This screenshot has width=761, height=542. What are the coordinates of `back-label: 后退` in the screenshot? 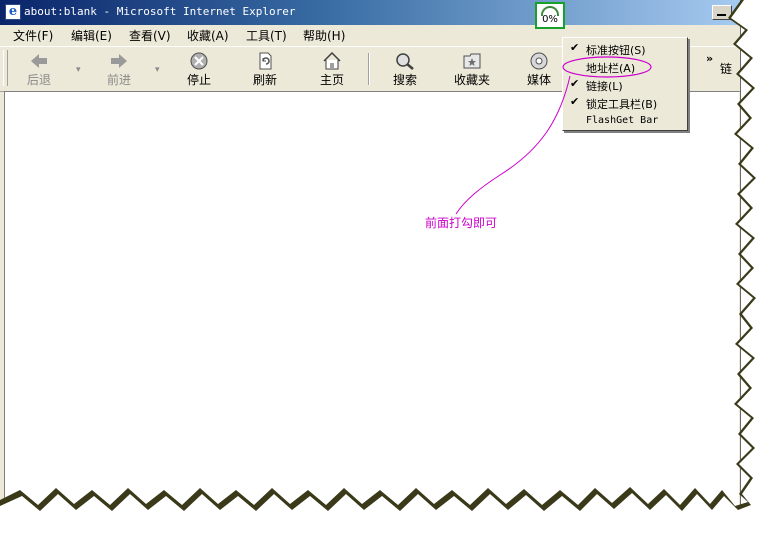 It's located at (38, 80).